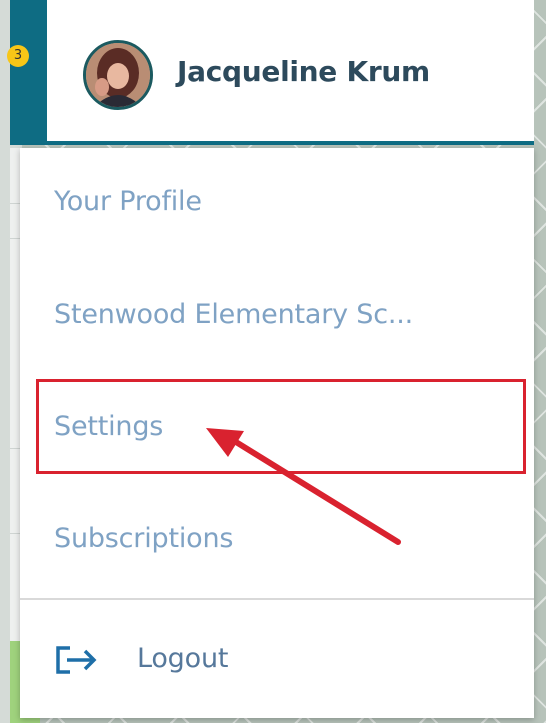 The width and height of the screenshot is (546, 723). I want to click on logout-icon, so click(77, 660).